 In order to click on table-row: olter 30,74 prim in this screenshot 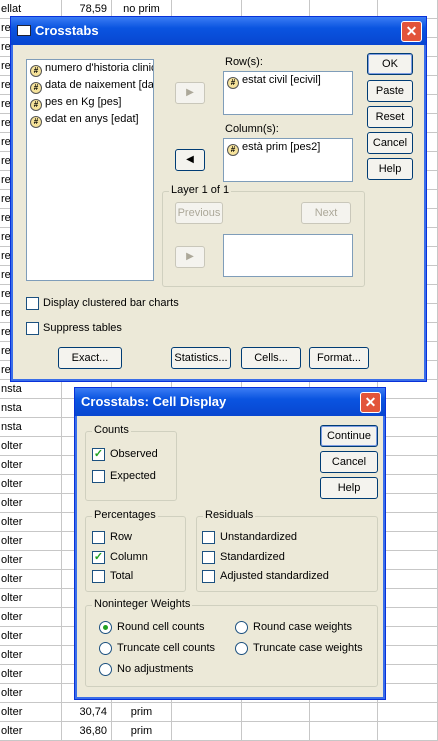, I will do `click(219, 712)`.